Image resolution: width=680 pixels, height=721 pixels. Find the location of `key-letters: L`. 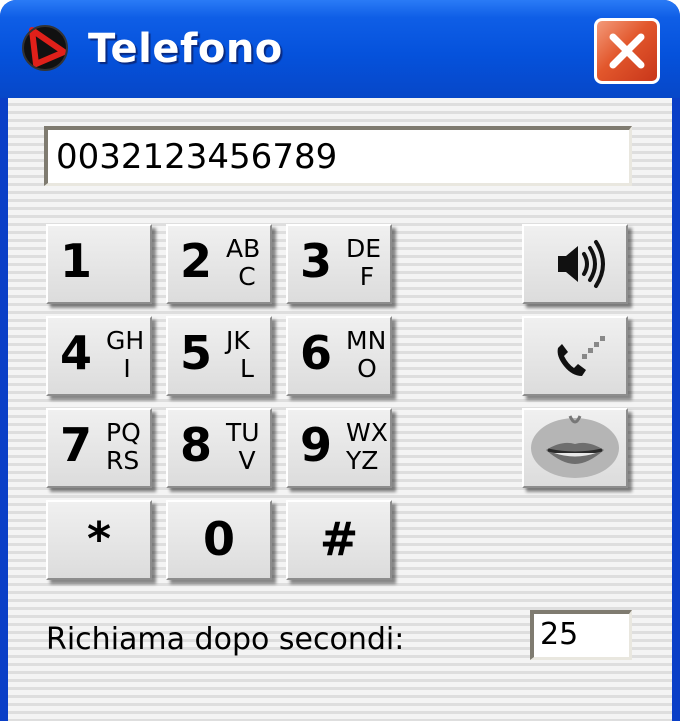

key-letters: L is located at coordinates (247, 368).